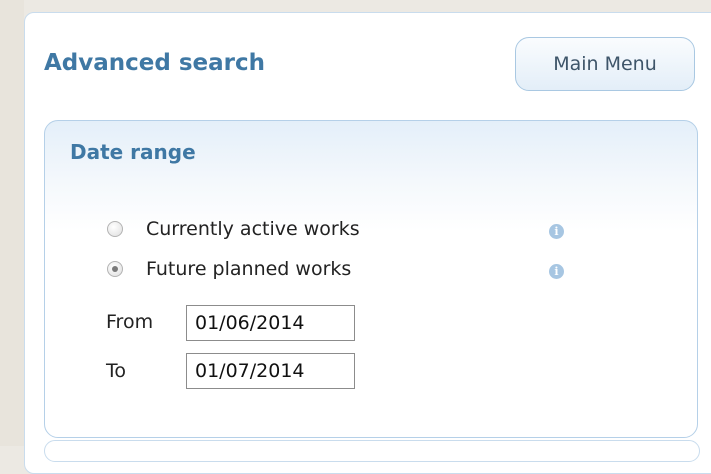  I want to click on radio-currently-active-works, so click(115, 229).